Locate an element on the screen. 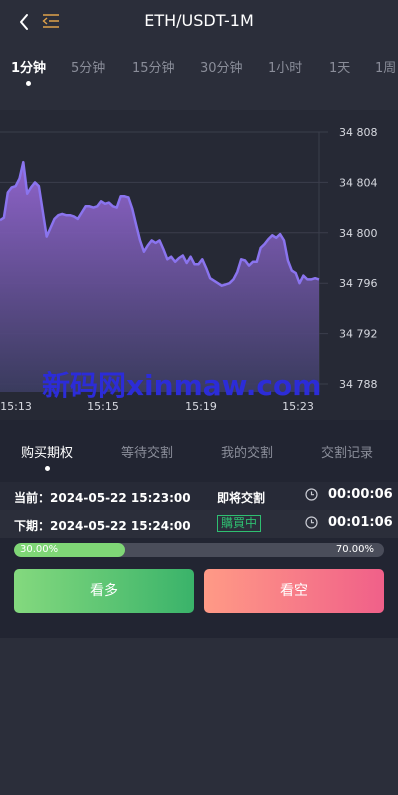  current-countdown: 00:00:06 is located at coordinates (360, 494).